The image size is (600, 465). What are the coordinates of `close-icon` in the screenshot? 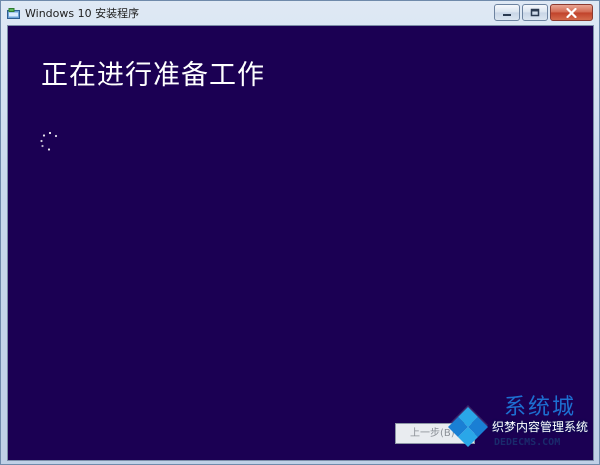 It's located at (571, 12).